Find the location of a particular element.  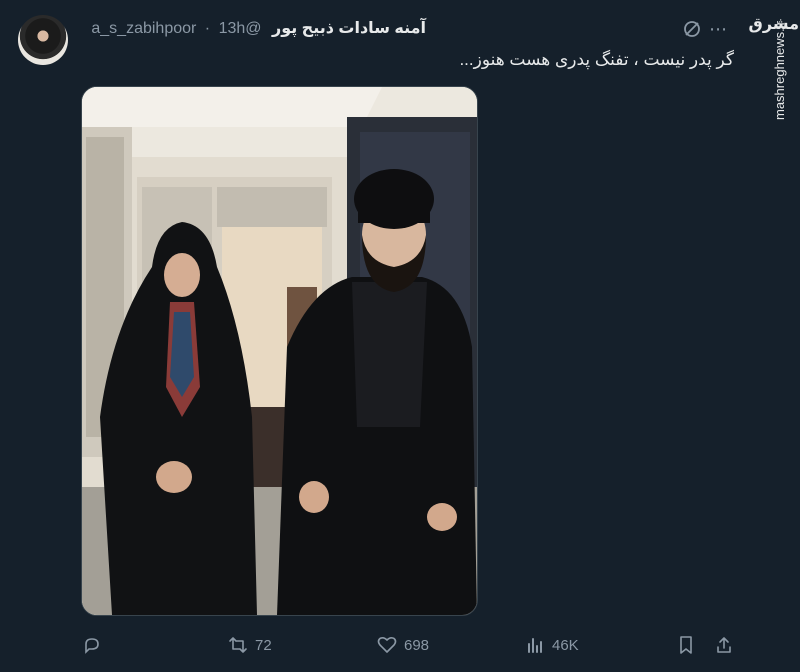

more-options-icon: ⋯ is located at coordinates (720, 29).